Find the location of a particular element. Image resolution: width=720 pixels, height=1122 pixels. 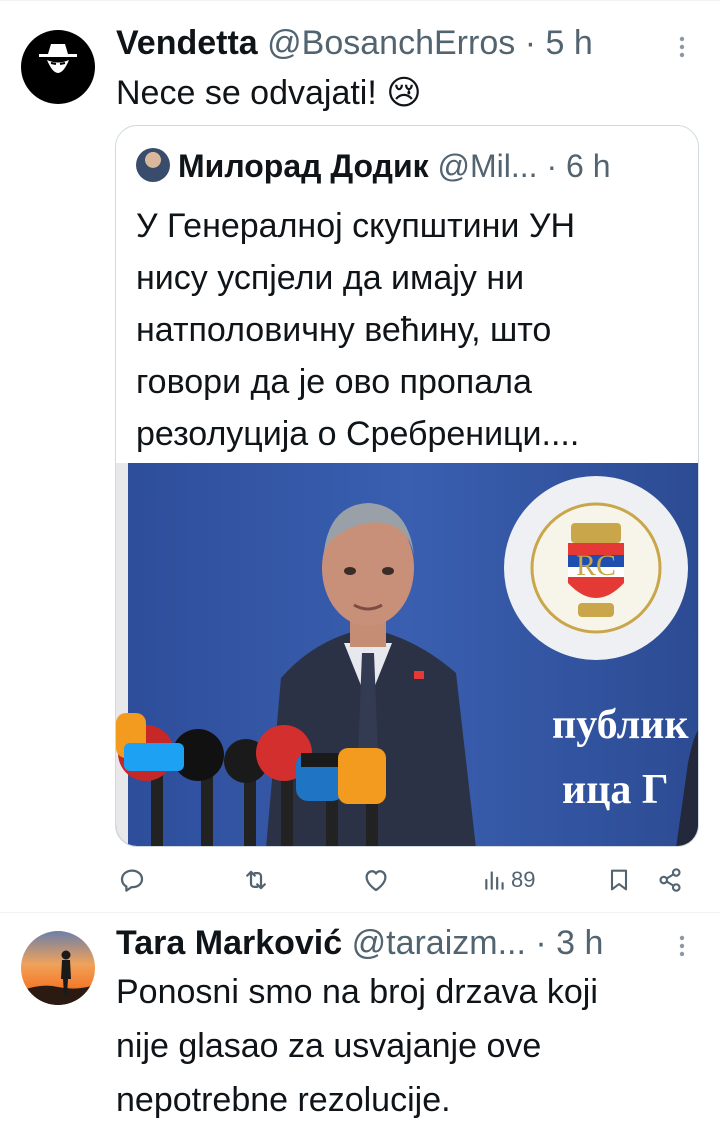

tweet-header: Vendetta @BosanchErros · 5 h is located at coordinates (354, 43).